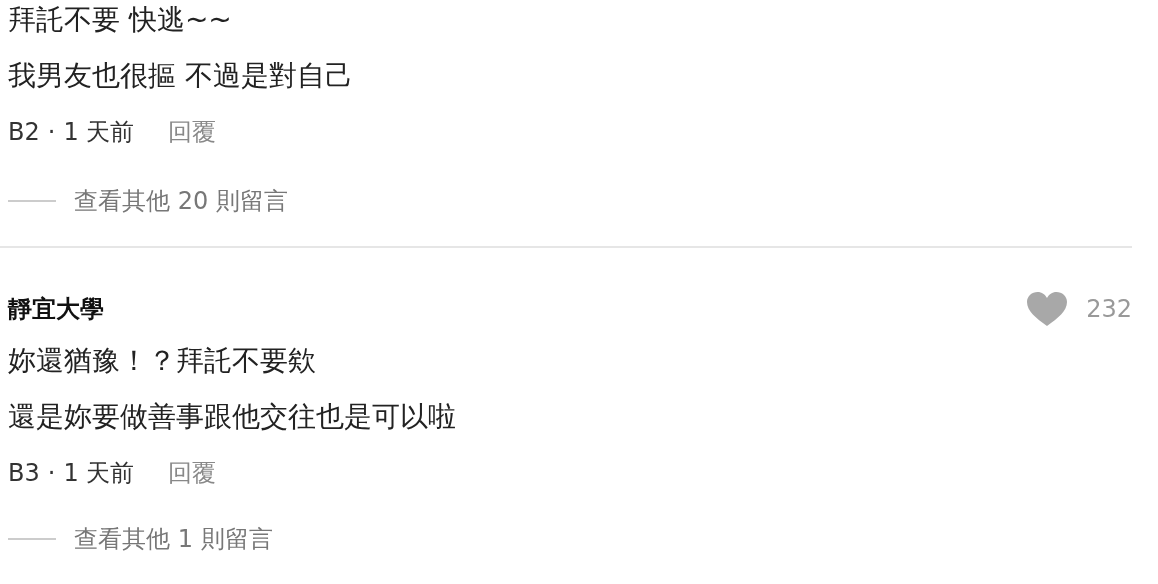 The image size is (1158, 584). Describe the element at coordinates (24, 473) in the screenshot. I see `floor-label: B3` at that location.